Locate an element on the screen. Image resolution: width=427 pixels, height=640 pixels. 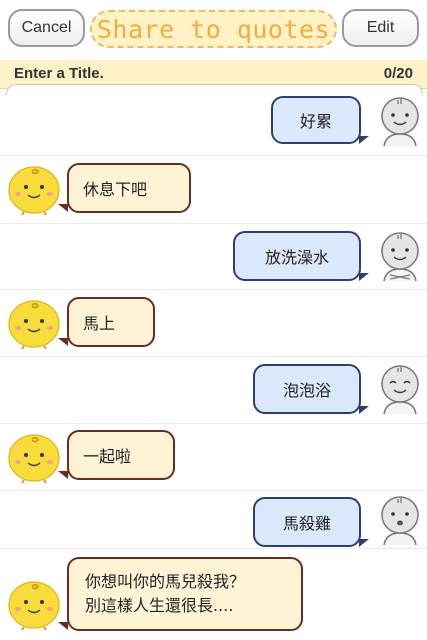
user-message-bubble: 馬殺雞 is located at coordinates (307, 522).